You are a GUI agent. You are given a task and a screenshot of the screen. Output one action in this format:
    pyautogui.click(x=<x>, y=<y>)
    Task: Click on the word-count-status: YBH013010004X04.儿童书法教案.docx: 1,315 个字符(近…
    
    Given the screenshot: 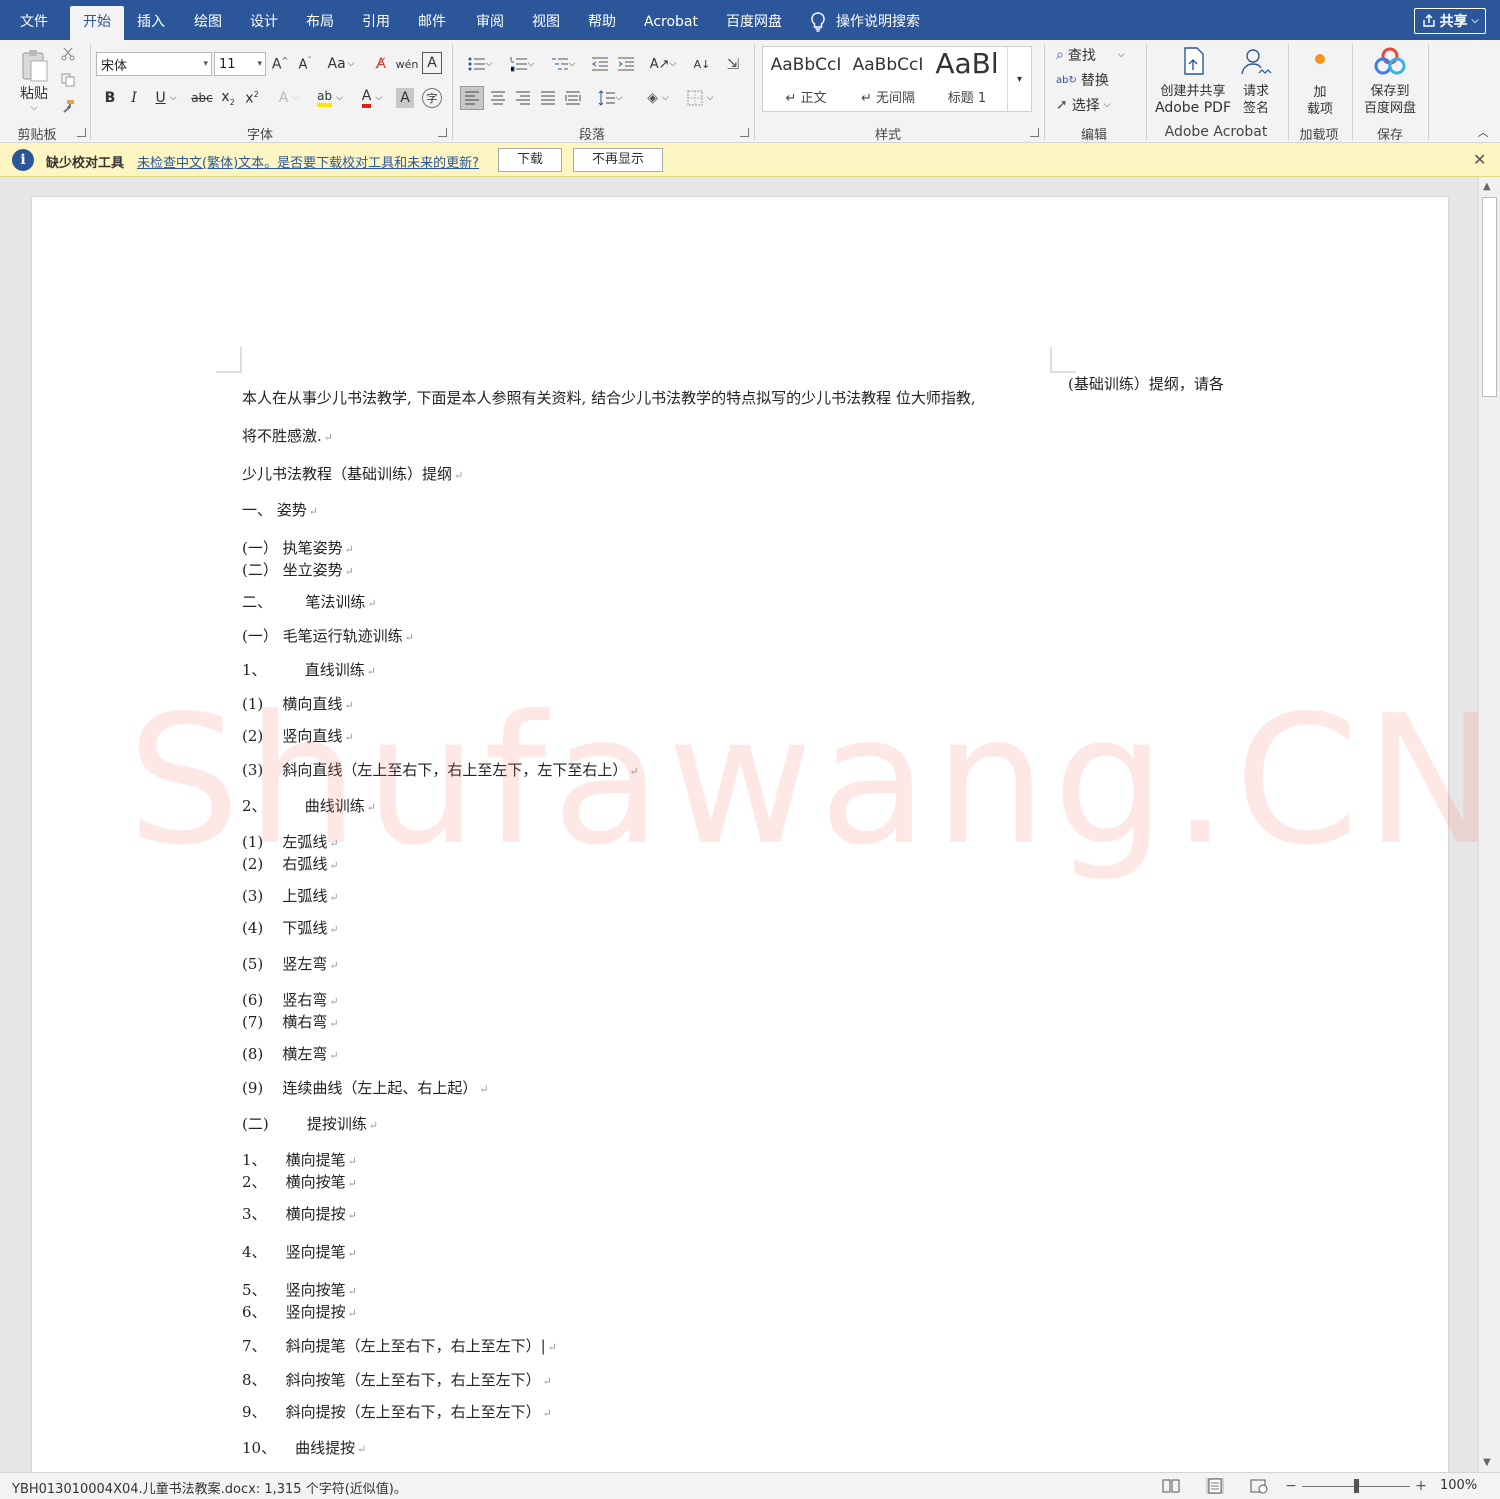 What is the action you would take?
    pyautogui.click(x=209, y=1487)
    